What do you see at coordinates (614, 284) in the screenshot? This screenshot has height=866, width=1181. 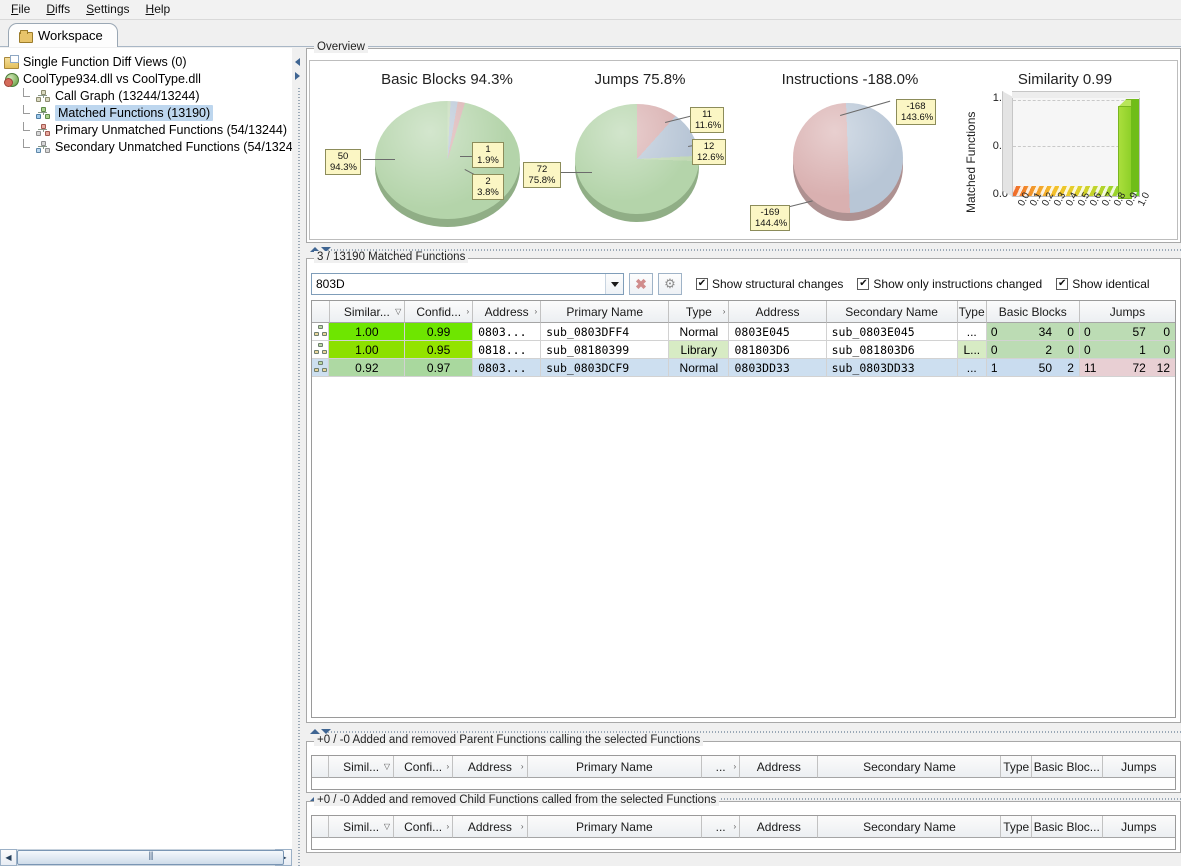 I see `chevron-down-icon` at bounding box center [614, 284].